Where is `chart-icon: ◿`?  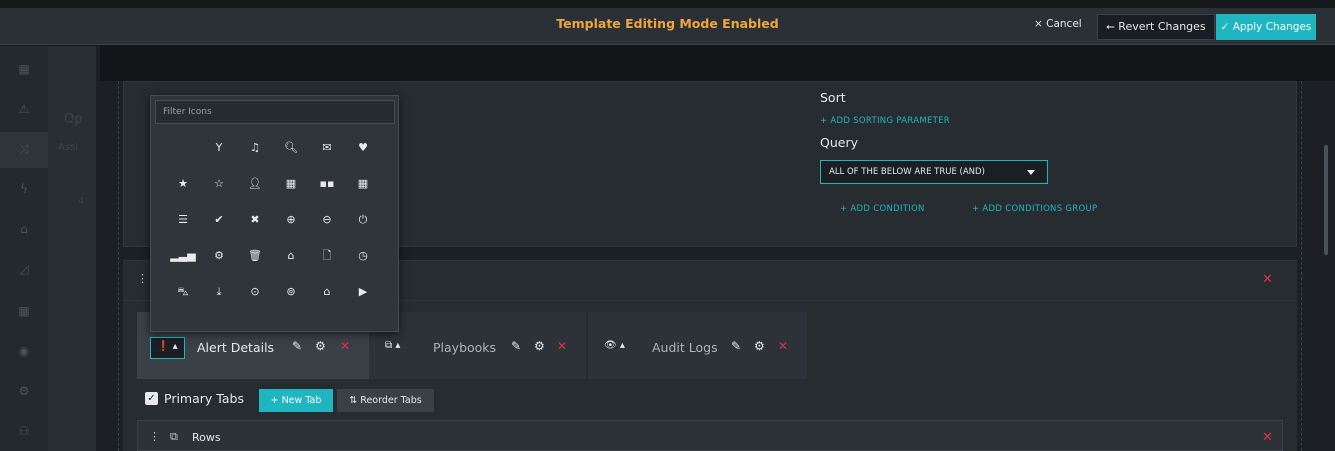 chart-icon: ◿ is located at coordinates (24, 270).